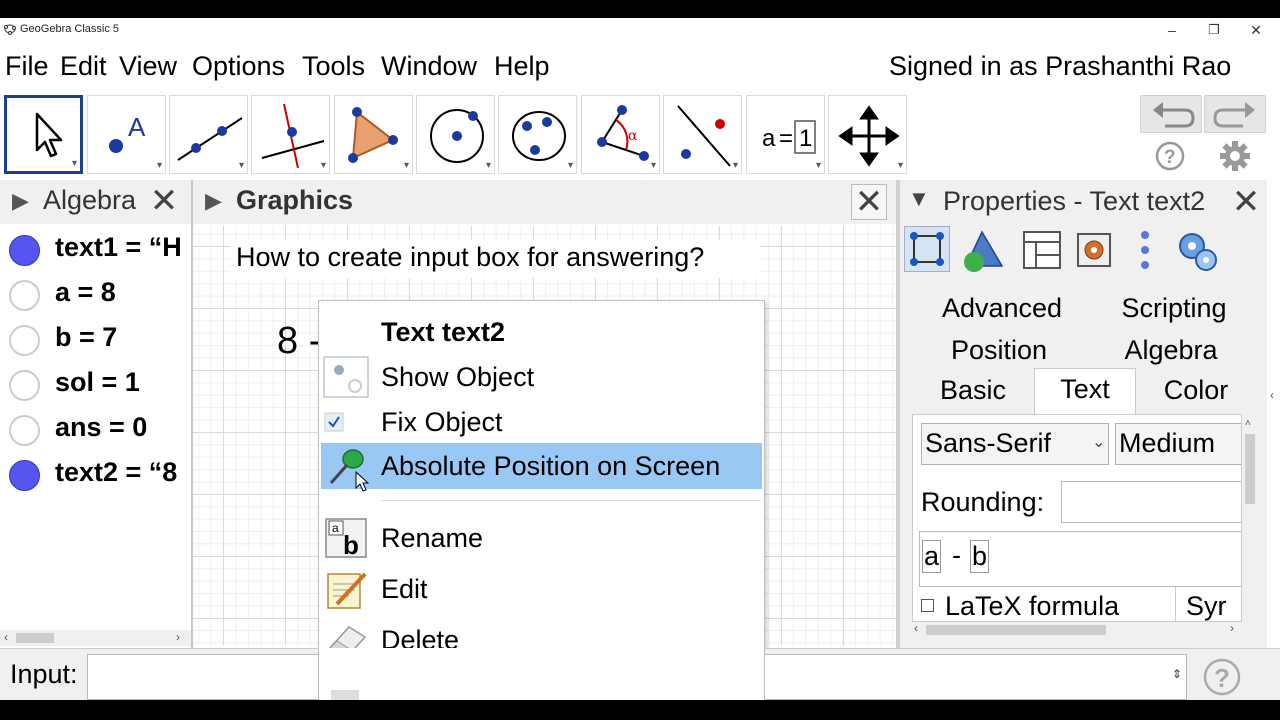  I want to click on tool-point: A ▾, so click(126, 134).